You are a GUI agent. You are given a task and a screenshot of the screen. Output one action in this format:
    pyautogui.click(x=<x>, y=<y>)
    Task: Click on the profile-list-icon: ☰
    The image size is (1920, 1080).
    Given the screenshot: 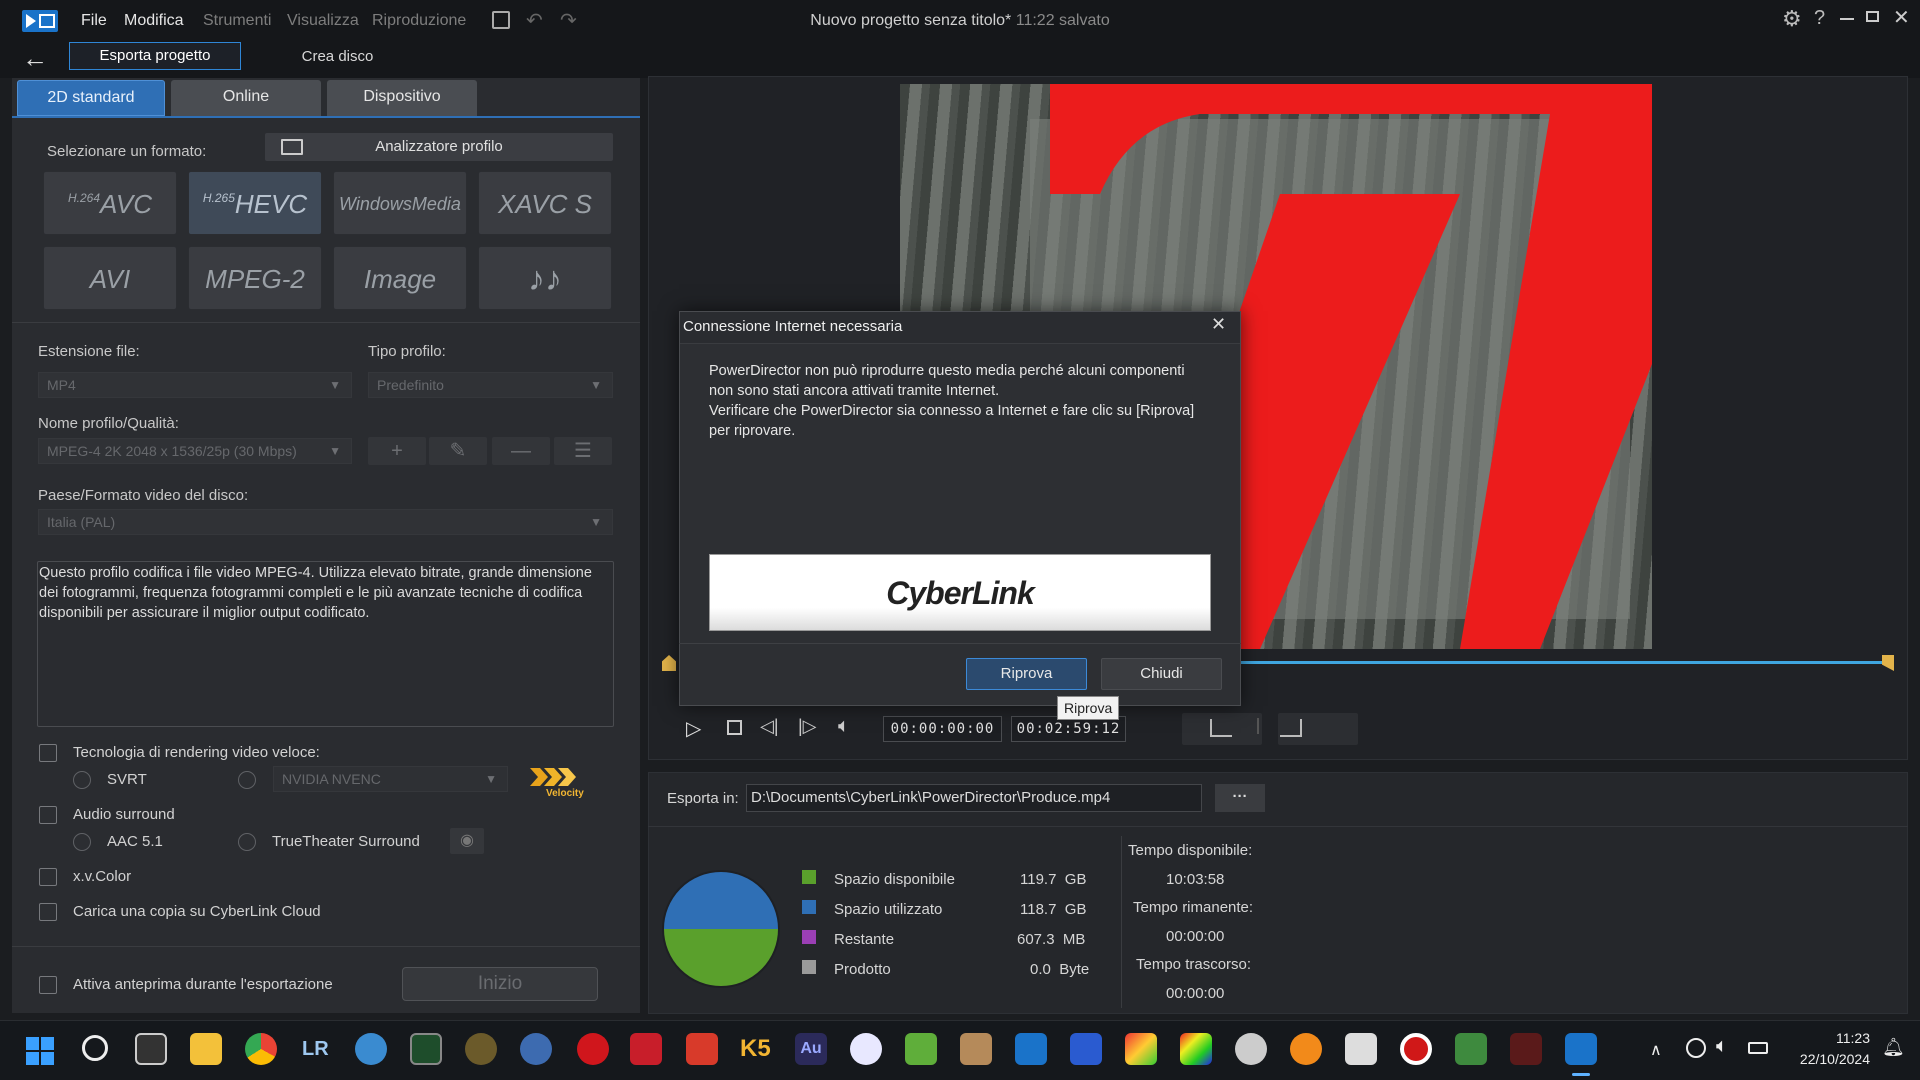 What is the action you would take?
    pyautogui.click(x=583, y=451)
    